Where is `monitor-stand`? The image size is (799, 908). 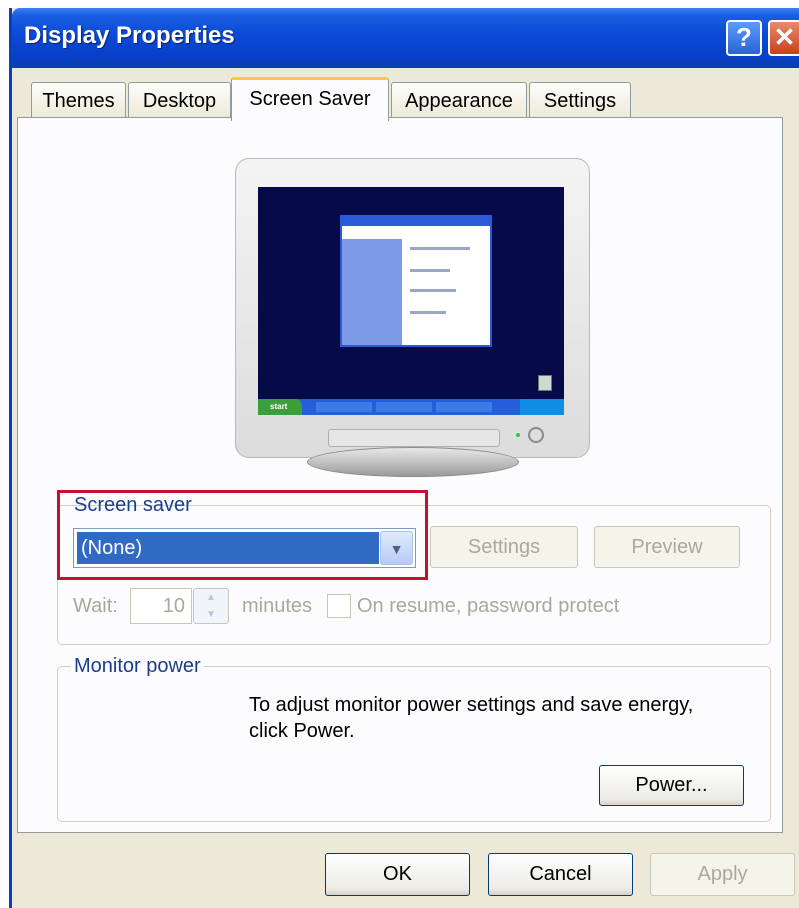 monitor-stand is located at coordinates (413, 462).